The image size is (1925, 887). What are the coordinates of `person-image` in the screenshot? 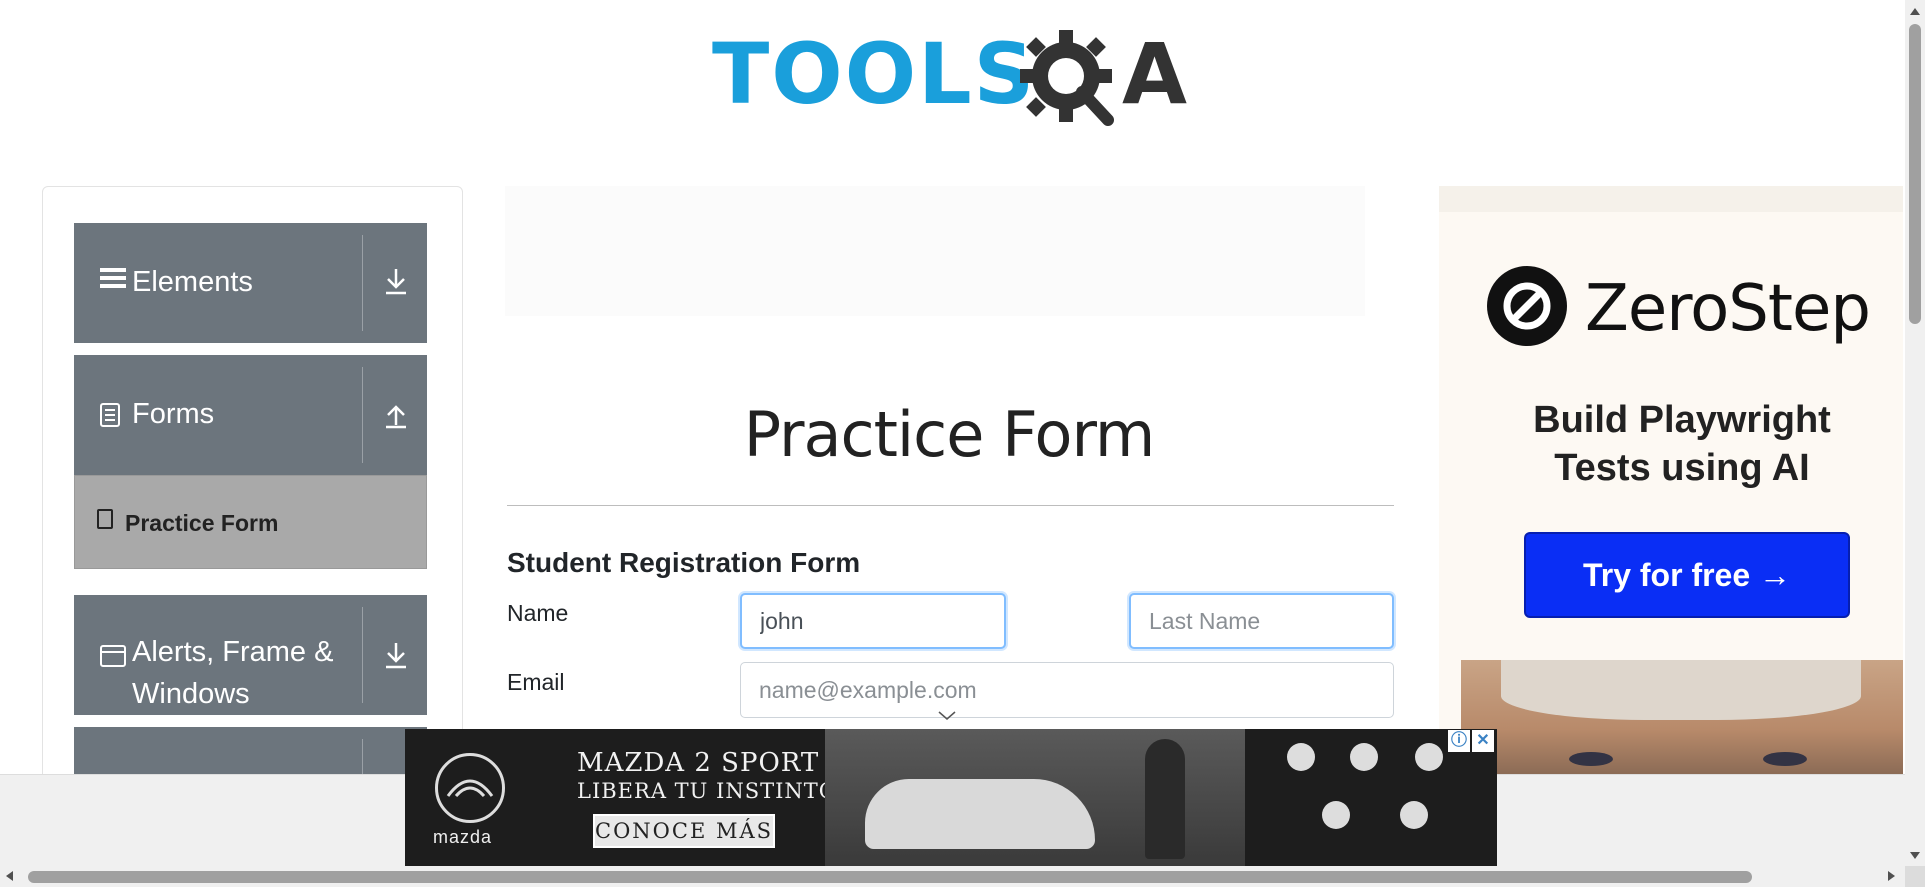 It's located at (1165, 799).